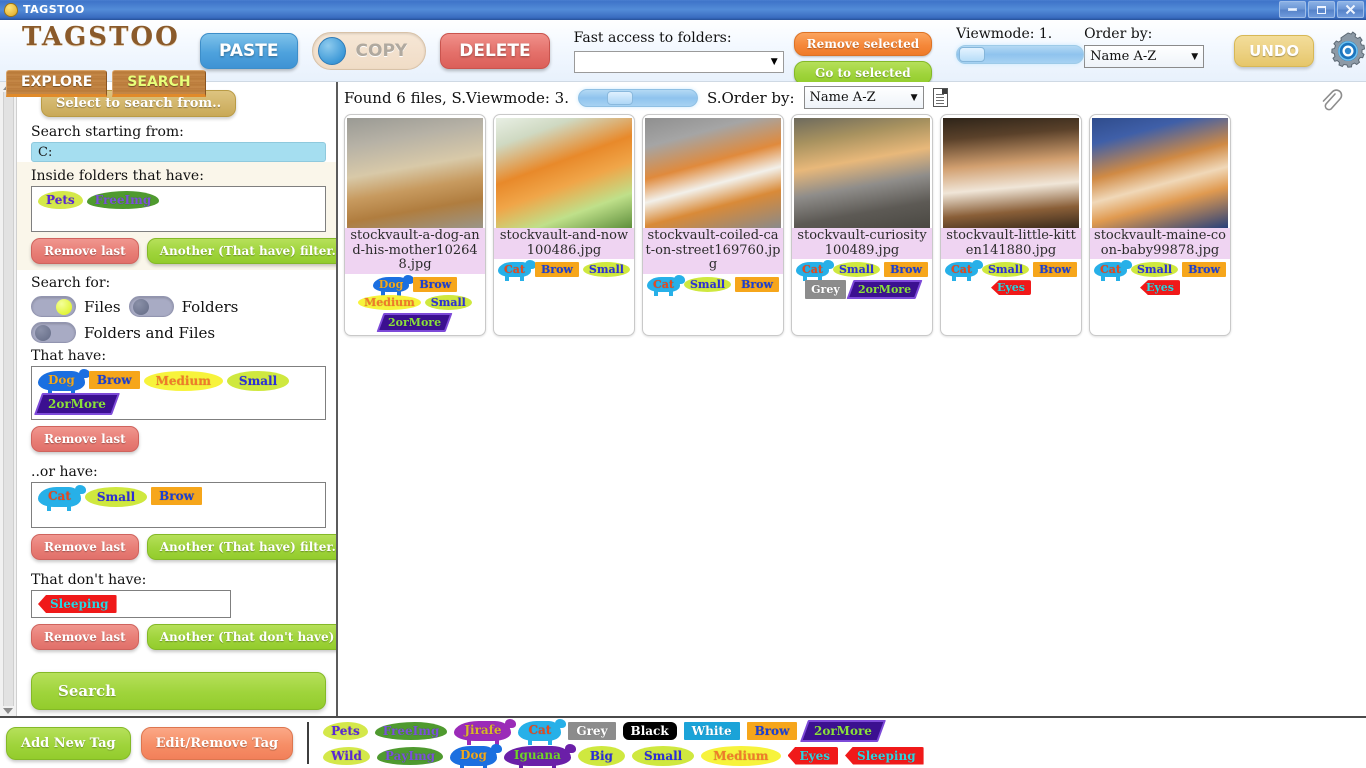  I want to click on or-have-another-filter-button: Another (That have) filter.., so click(241, 547).